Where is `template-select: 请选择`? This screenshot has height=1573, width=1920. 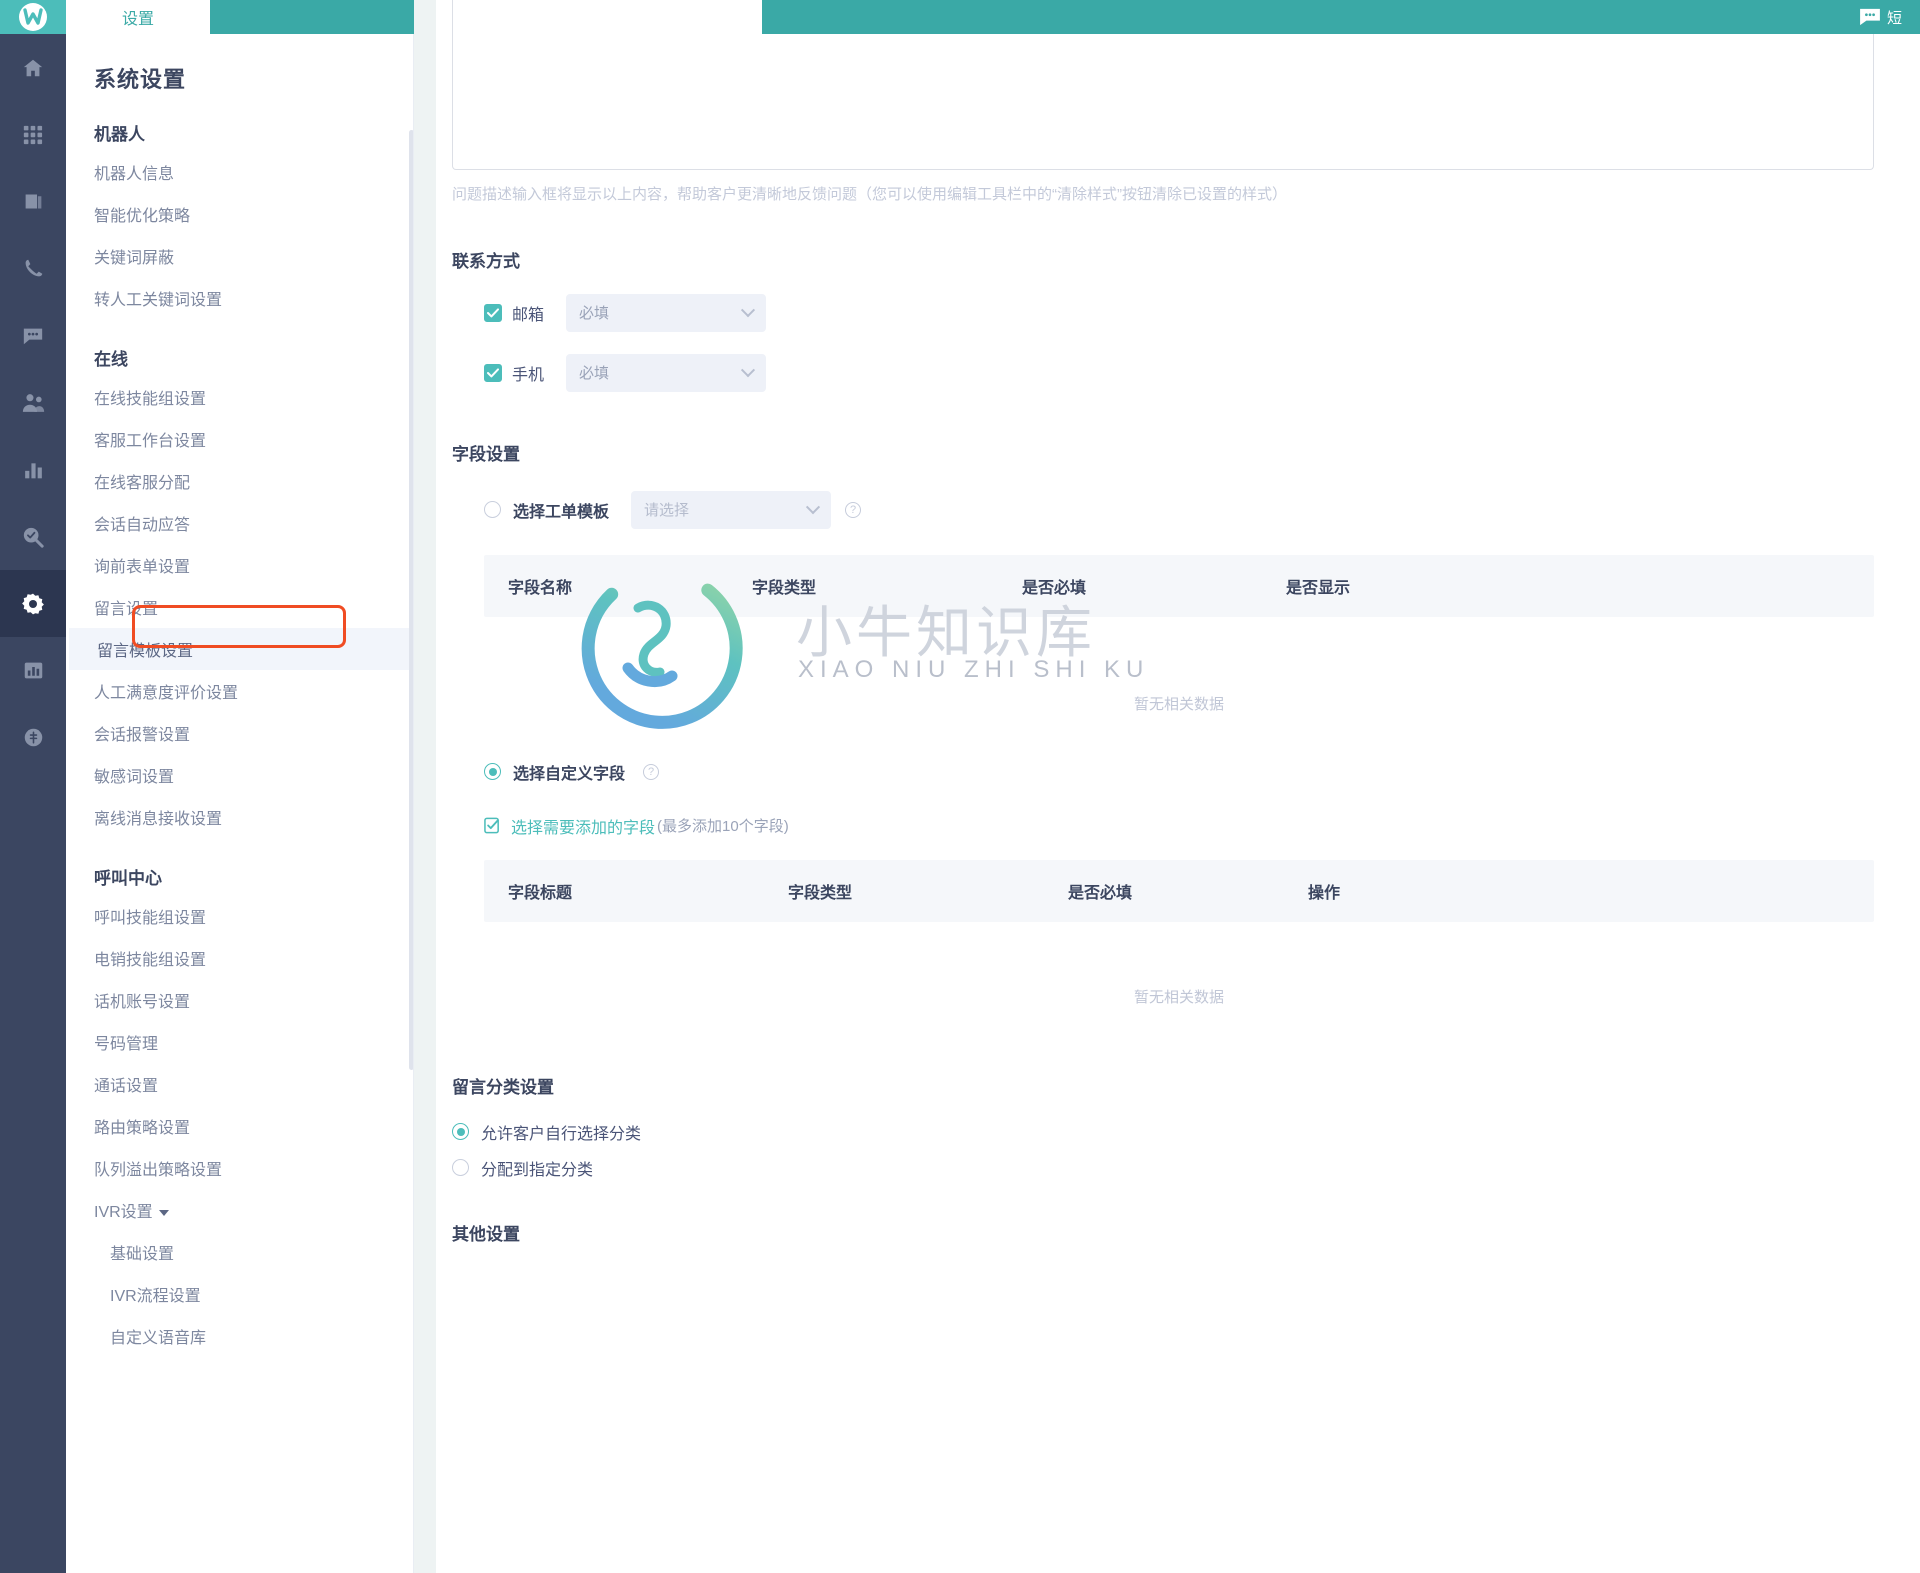
template-select: 请选择 is located at coordinates (731, 509).